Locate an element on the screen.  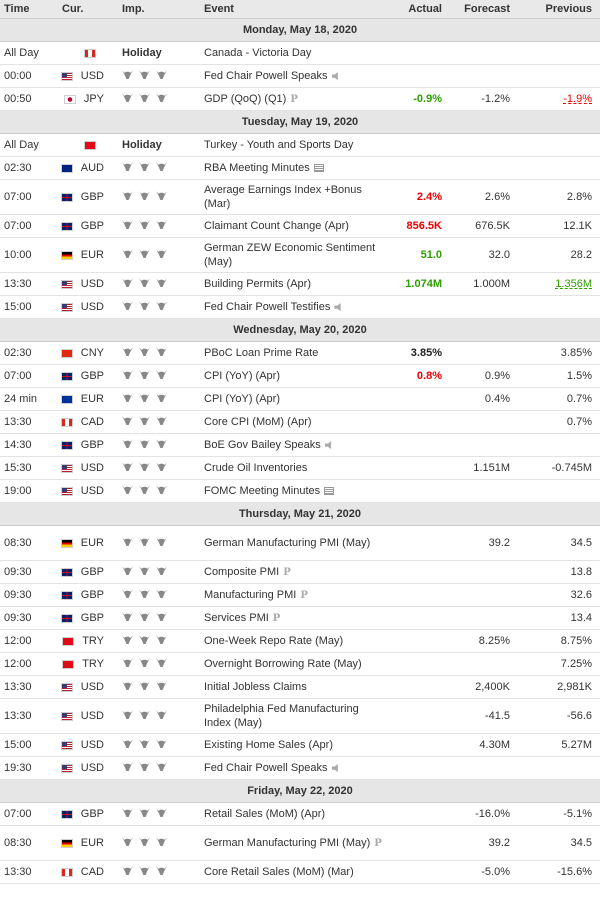
col-previous: Previous is located at coordinates (559, 9).